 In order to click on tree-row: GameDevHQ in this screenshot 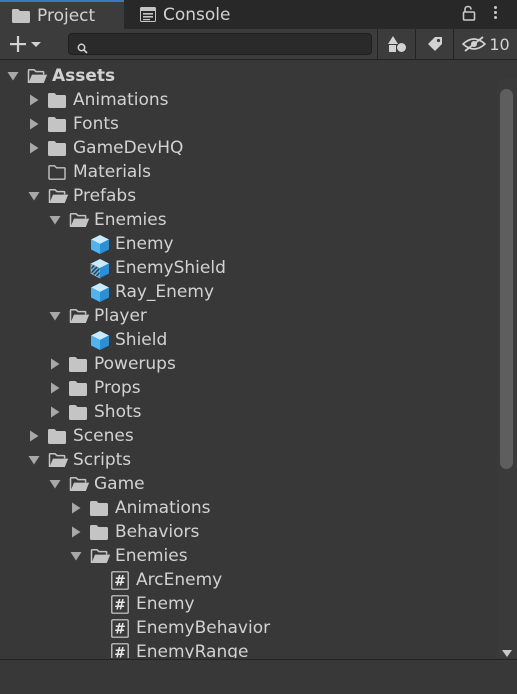, I will do `click(248, 148)`.